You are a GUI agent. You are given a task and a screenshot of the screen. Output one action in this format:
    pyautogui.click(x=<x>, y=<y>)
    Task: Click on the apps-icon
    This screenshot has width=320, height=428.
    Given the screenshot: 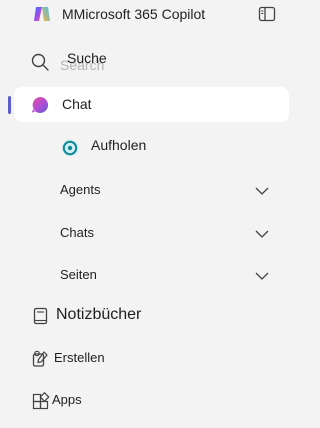 What is the action you would take?
    pyautogui.click(x=41, y=401)
    